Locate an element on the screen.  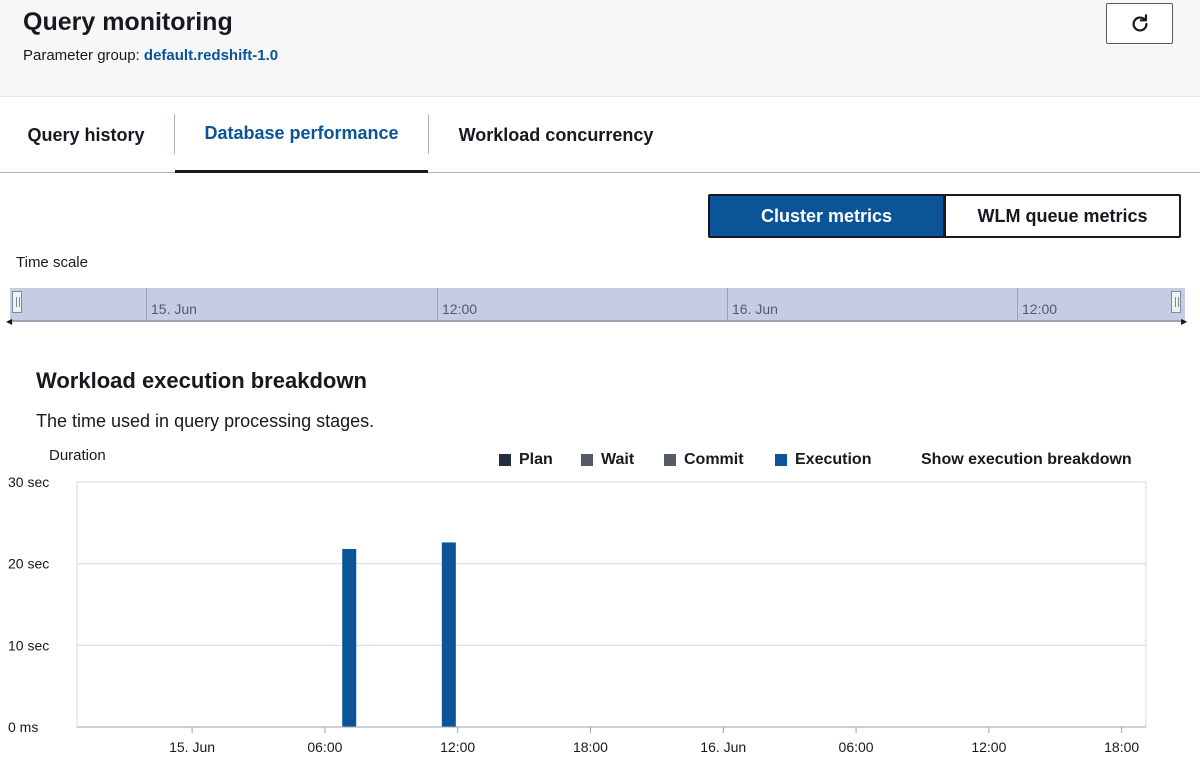
tab-database-performance: Database performance is located at coordinates (301, 135).